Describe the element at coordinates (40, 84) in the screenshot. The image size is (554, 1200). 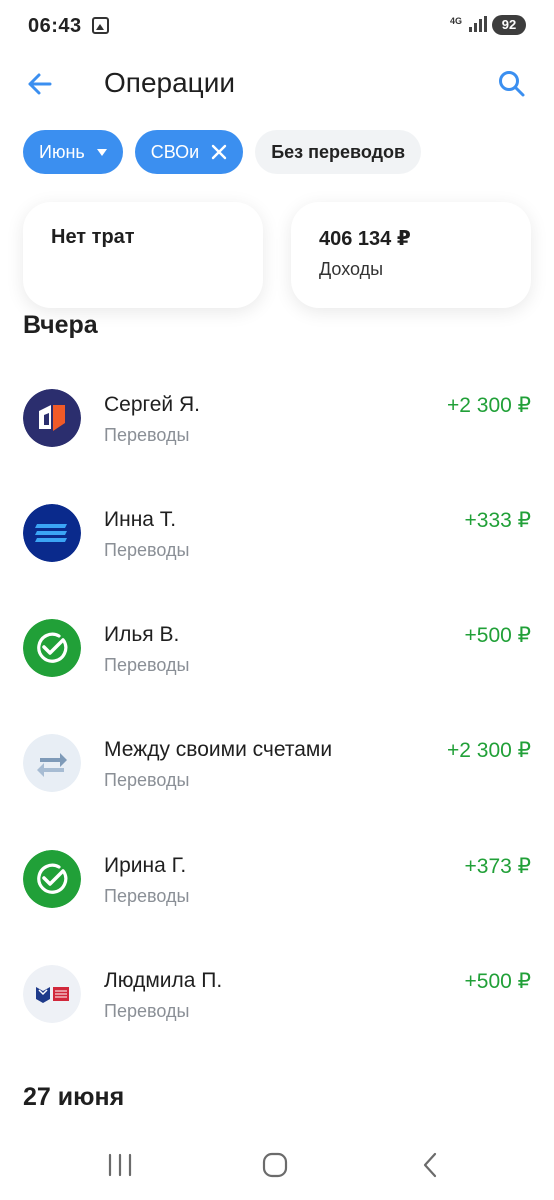
I see `back-arrow-icon` at that location.